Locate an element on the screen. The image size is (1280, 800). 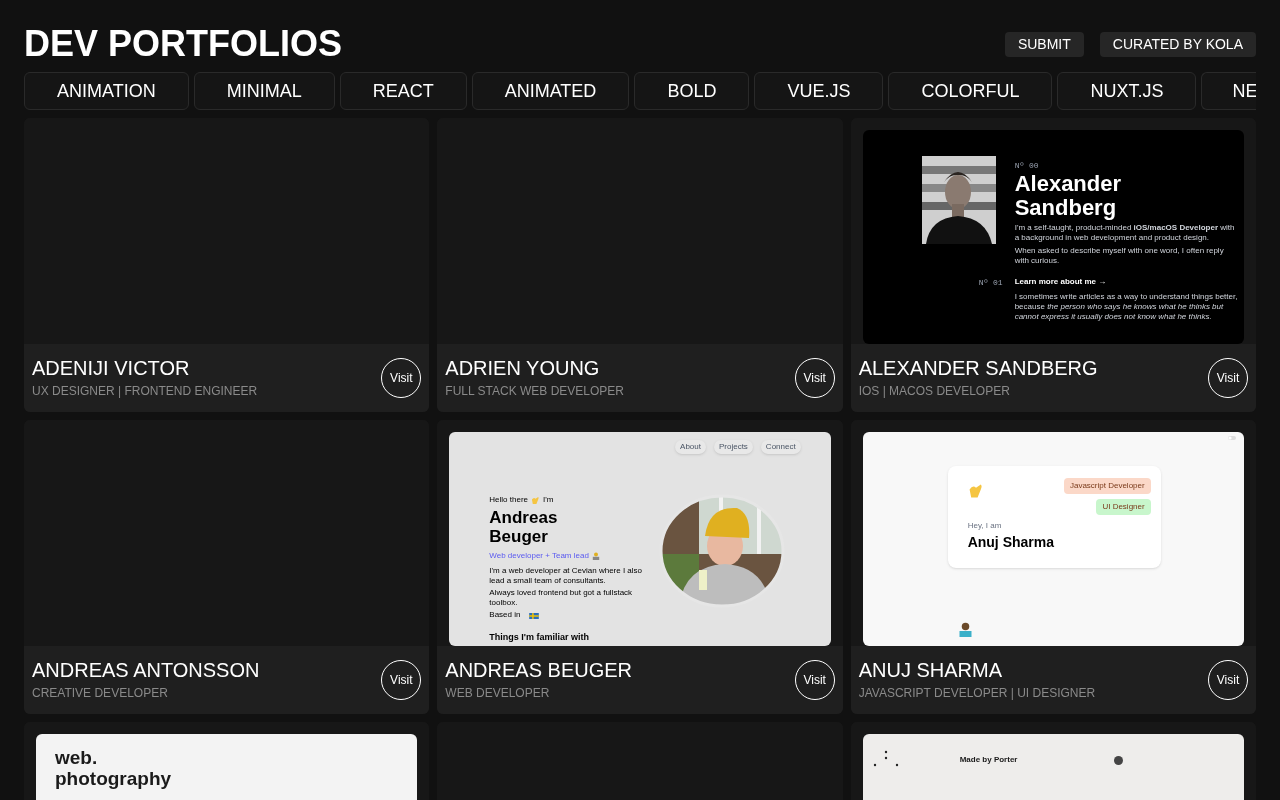
developer-role: WEB DEVELOPER is located at coordinates (498, 693).